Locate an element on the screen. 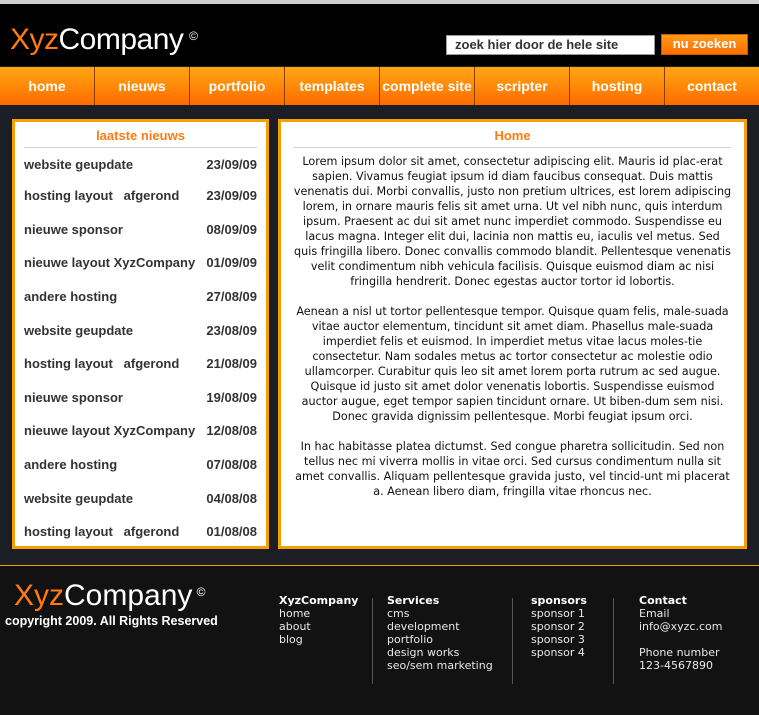 This screenshot has width=759, height=715. footer-logo-xyz: Xyz is located at coordinates (39, 595).